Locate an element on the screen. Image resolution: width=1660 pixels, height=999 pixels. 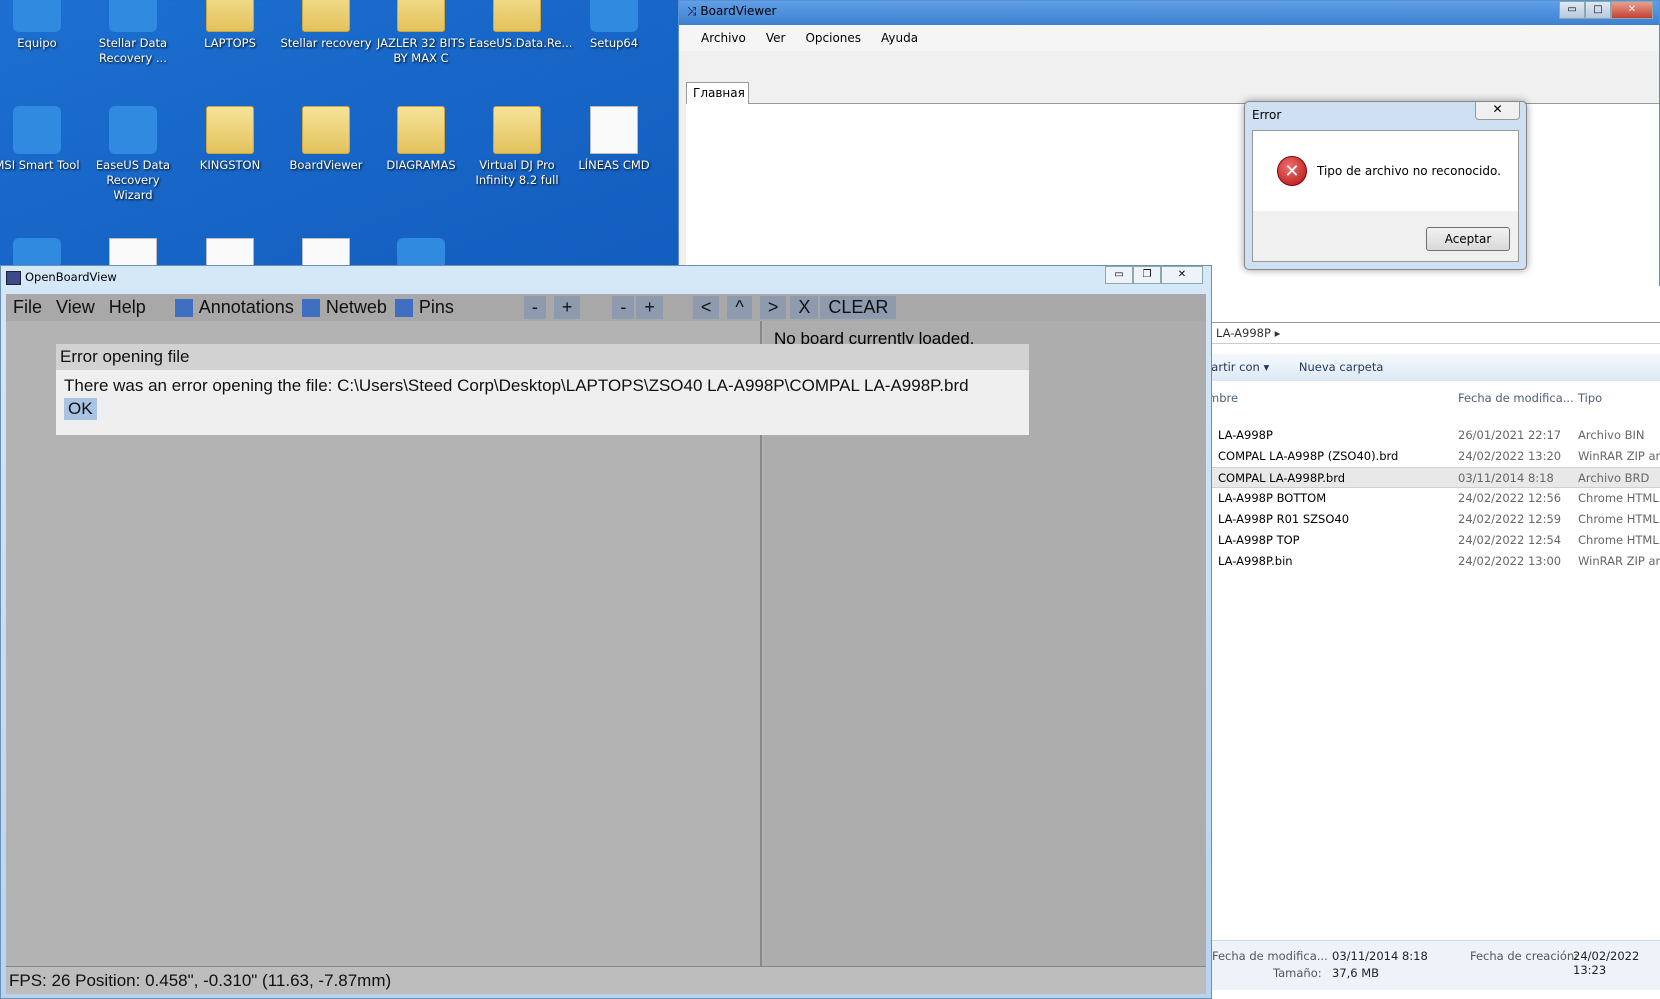
column-type: Tipo is located at coordinates (1590, 398).